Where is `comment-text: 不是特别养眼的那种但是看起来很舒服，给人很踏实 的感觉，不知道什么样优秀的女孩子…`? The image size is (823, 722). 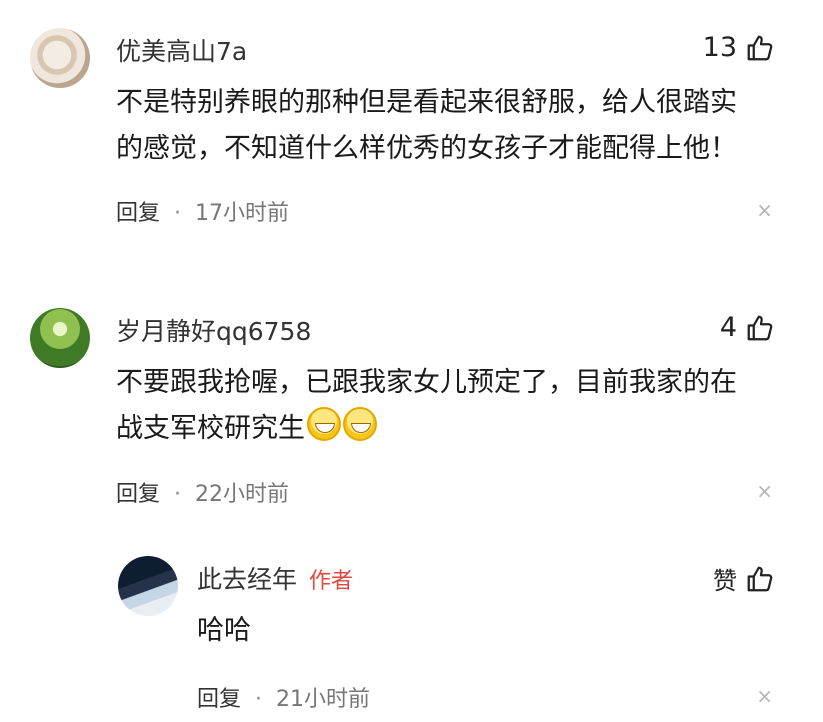
comment-text: 不是特别养眼的那种但是看起来很舒服，给人很踏实 的感觉，不知道什么样优秀的女孩子… is located at coordinates (456, 126).